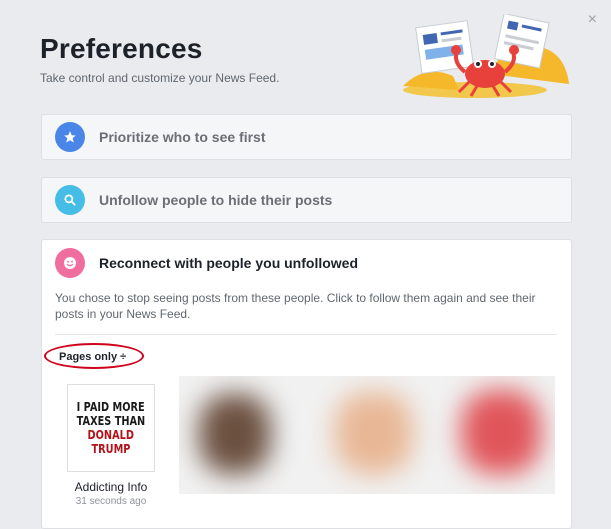 Image resolution: width=611 pixels, height=529 pixels. What do you see at coordinates (486, 56) in the screenshot?
I see `crab-illustration` at bounding box center [486, 56].